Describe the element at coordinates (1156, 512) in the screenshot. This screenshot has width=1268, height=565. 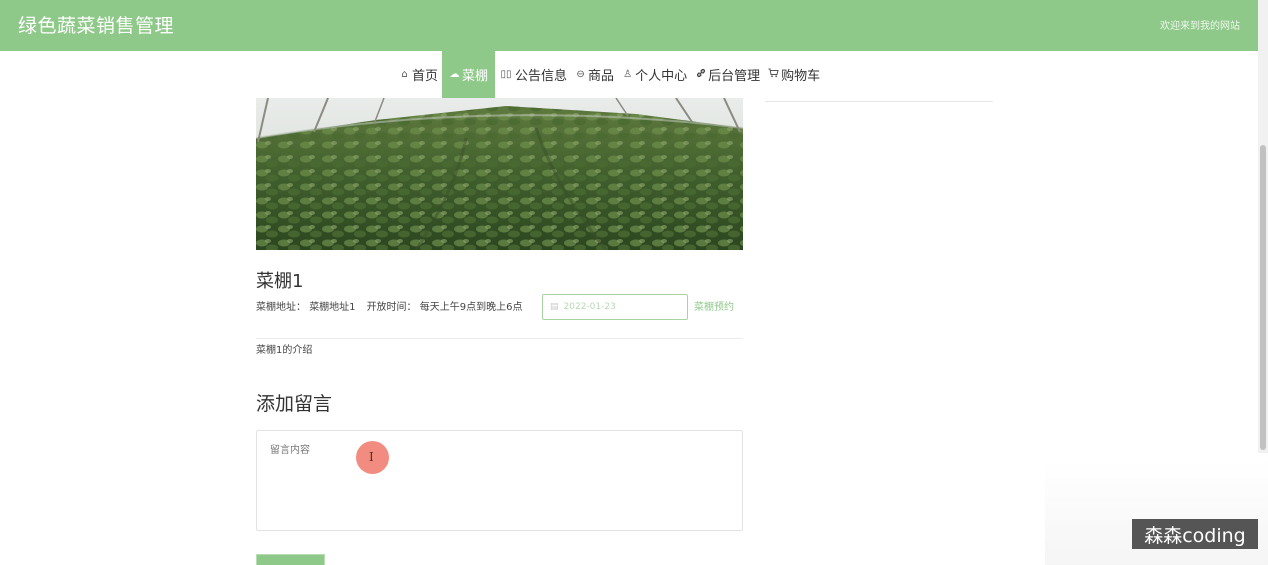
I see `watermark-shade` at that location.